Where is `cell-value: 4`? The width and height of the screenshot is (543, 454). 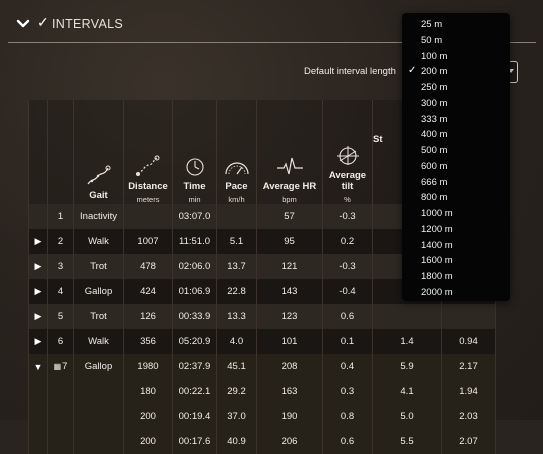 cell-value: 4 is located at coordinates (60, 291).